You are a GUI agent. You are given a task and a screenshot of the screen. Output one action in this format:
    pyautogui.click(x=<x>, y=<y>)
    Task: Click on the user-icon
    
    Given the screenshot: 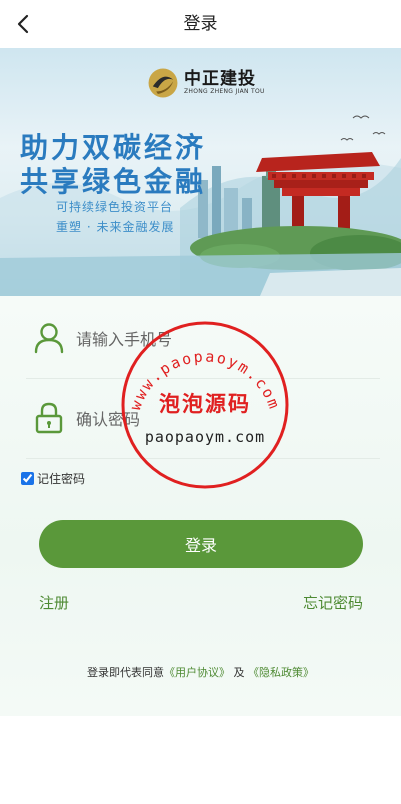 What is the action you would take?
    pyautogui.click(x=49, y=338)
    